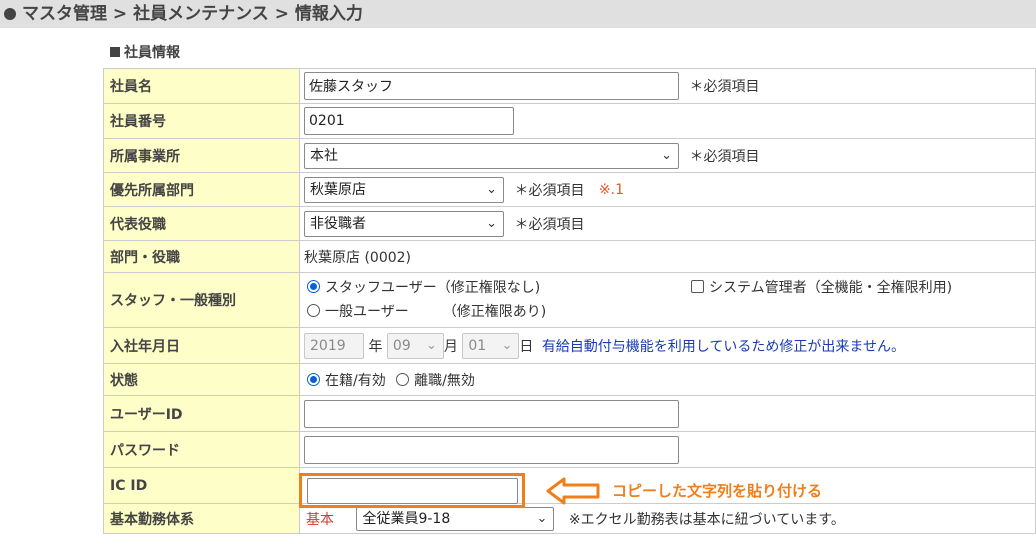 Image resolution: width=1036 pixels, height=537 pixels. I want to click on checkbox-icon, so click(697, 286).